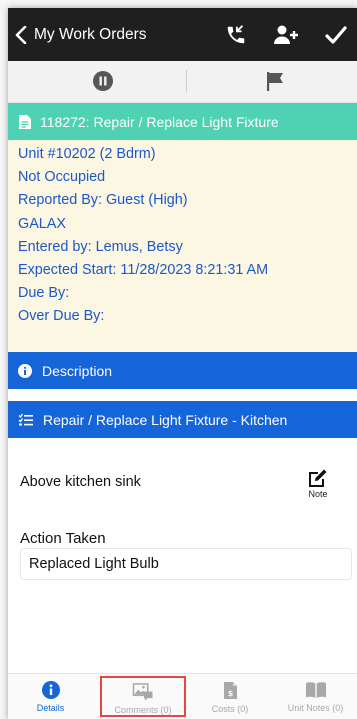 The width and height of the screenshot is (357, 719). Describe the element at coordinates (142, 692) in the screenshot. I see `image-comment-icon` at that location.